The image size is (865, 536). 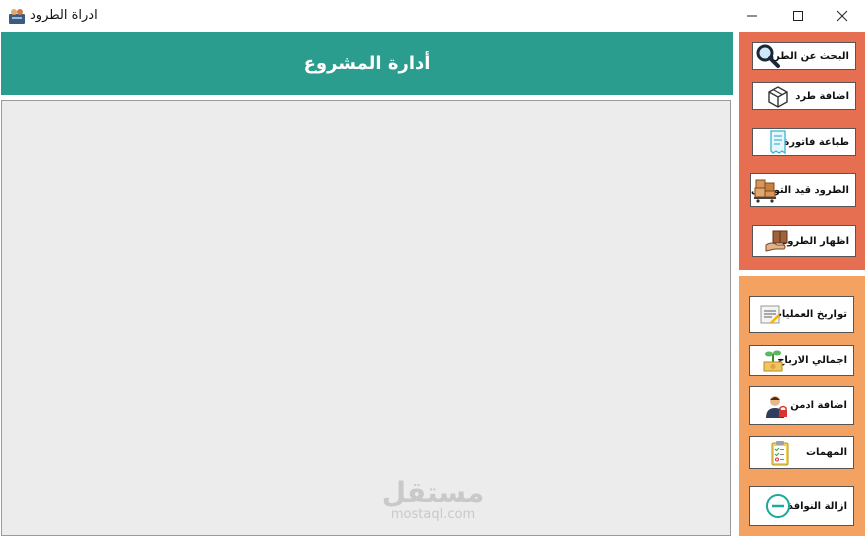 I want to click on box-hand-icon, so click(x=777, y=241).